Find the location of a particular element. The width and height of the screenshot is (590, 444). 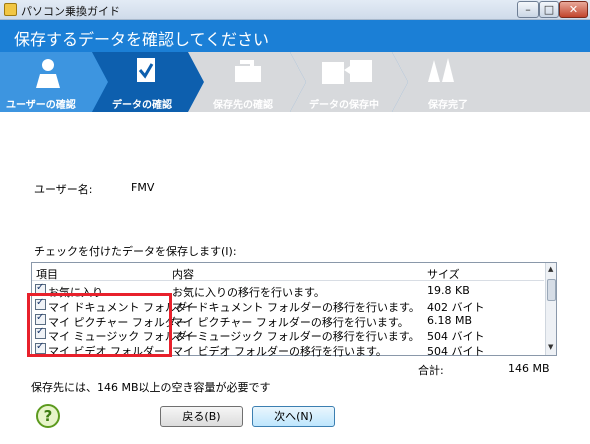

space-requirement-note: 保存先には、146 MB以上の空き容量が必要です is located at coordinates (151, 387).